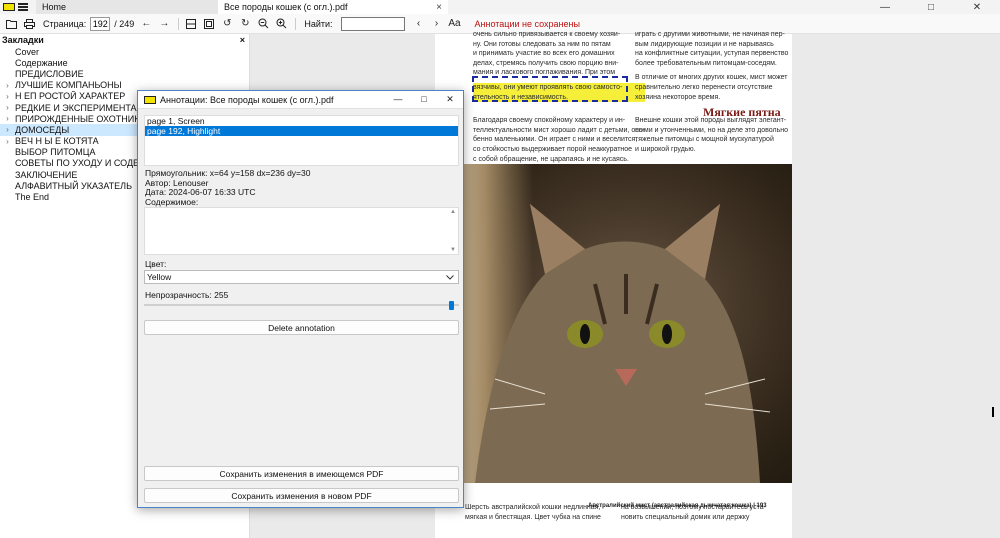 This screenshot has height=538, width=1000. Describe the element at coordinates (439, 7) in the screenshot. I see `tab-close-icon: ×` at that location.